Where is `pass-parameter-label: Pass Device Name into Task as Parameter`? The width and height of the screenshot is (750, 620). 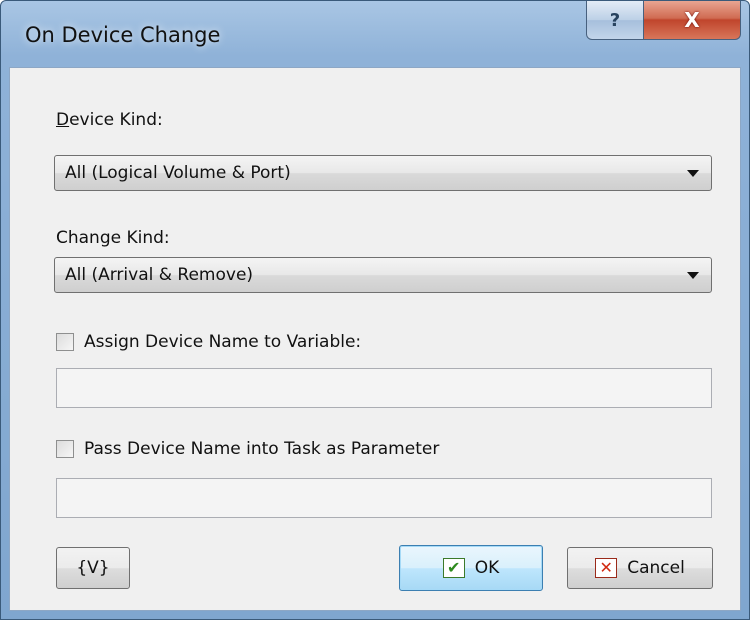 pass-parameter-label: Pass Device Name into Task as Parameter is located at coordinates (262, 449).